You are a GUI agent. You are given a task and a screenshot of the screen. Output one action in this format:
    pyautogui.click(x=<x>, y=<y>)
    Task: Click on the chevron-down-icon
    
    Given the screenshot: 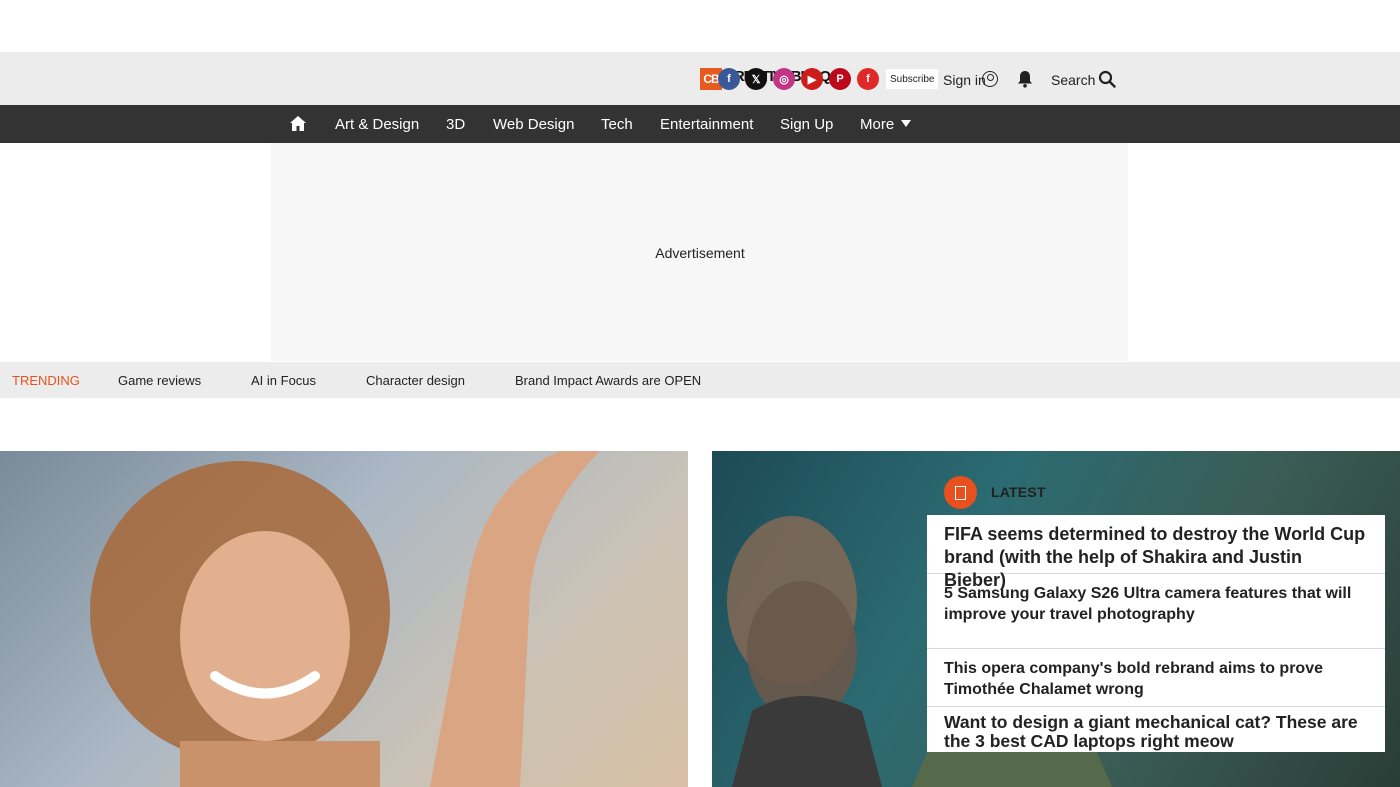 What is the action you would take?
    pyautogui.click(x=906, y=123)
    